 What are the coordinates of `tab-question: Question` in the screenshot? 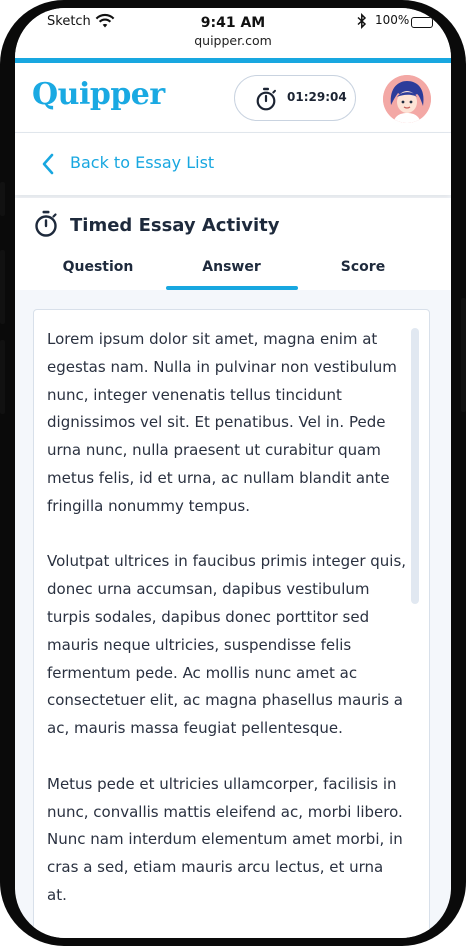 It's located at (98, 267).